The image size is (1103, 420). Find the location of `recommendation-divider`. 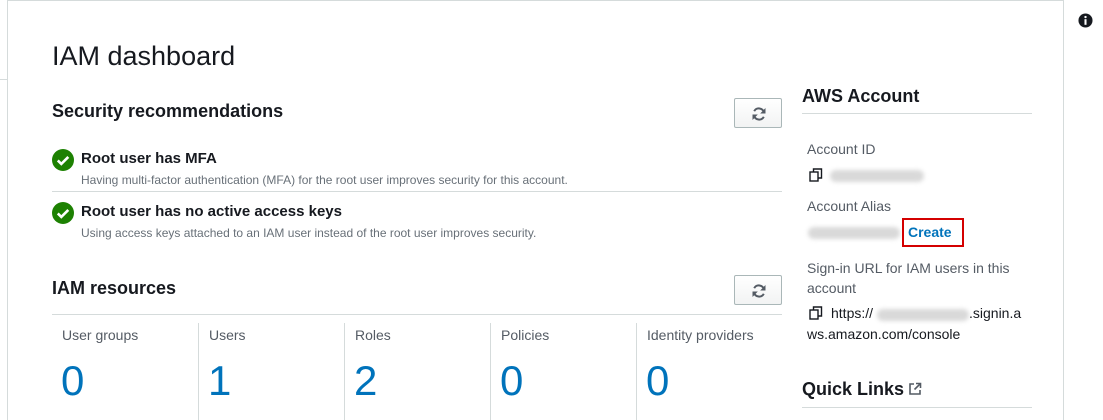

recommendation-divider is located at coordinates (417, 191).